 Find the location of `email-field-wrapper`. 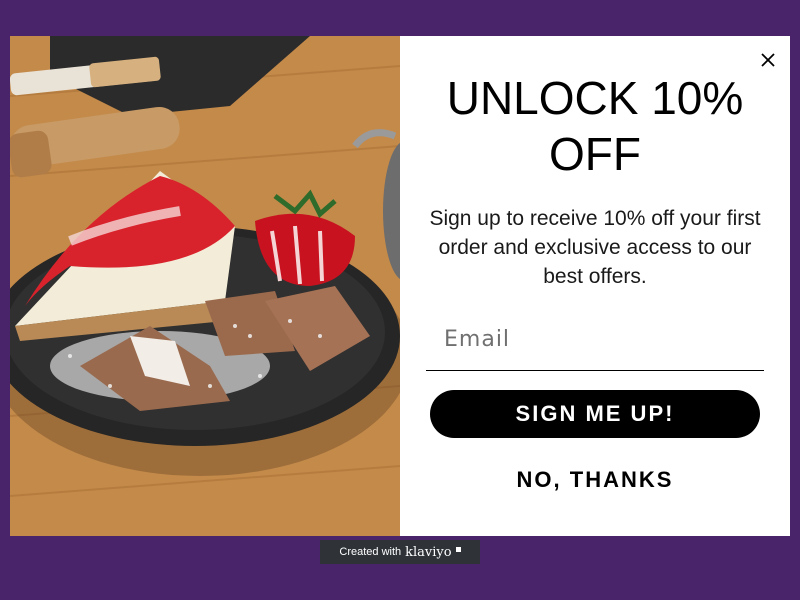

email-field-wrapper is located at coordinates (595, 339).